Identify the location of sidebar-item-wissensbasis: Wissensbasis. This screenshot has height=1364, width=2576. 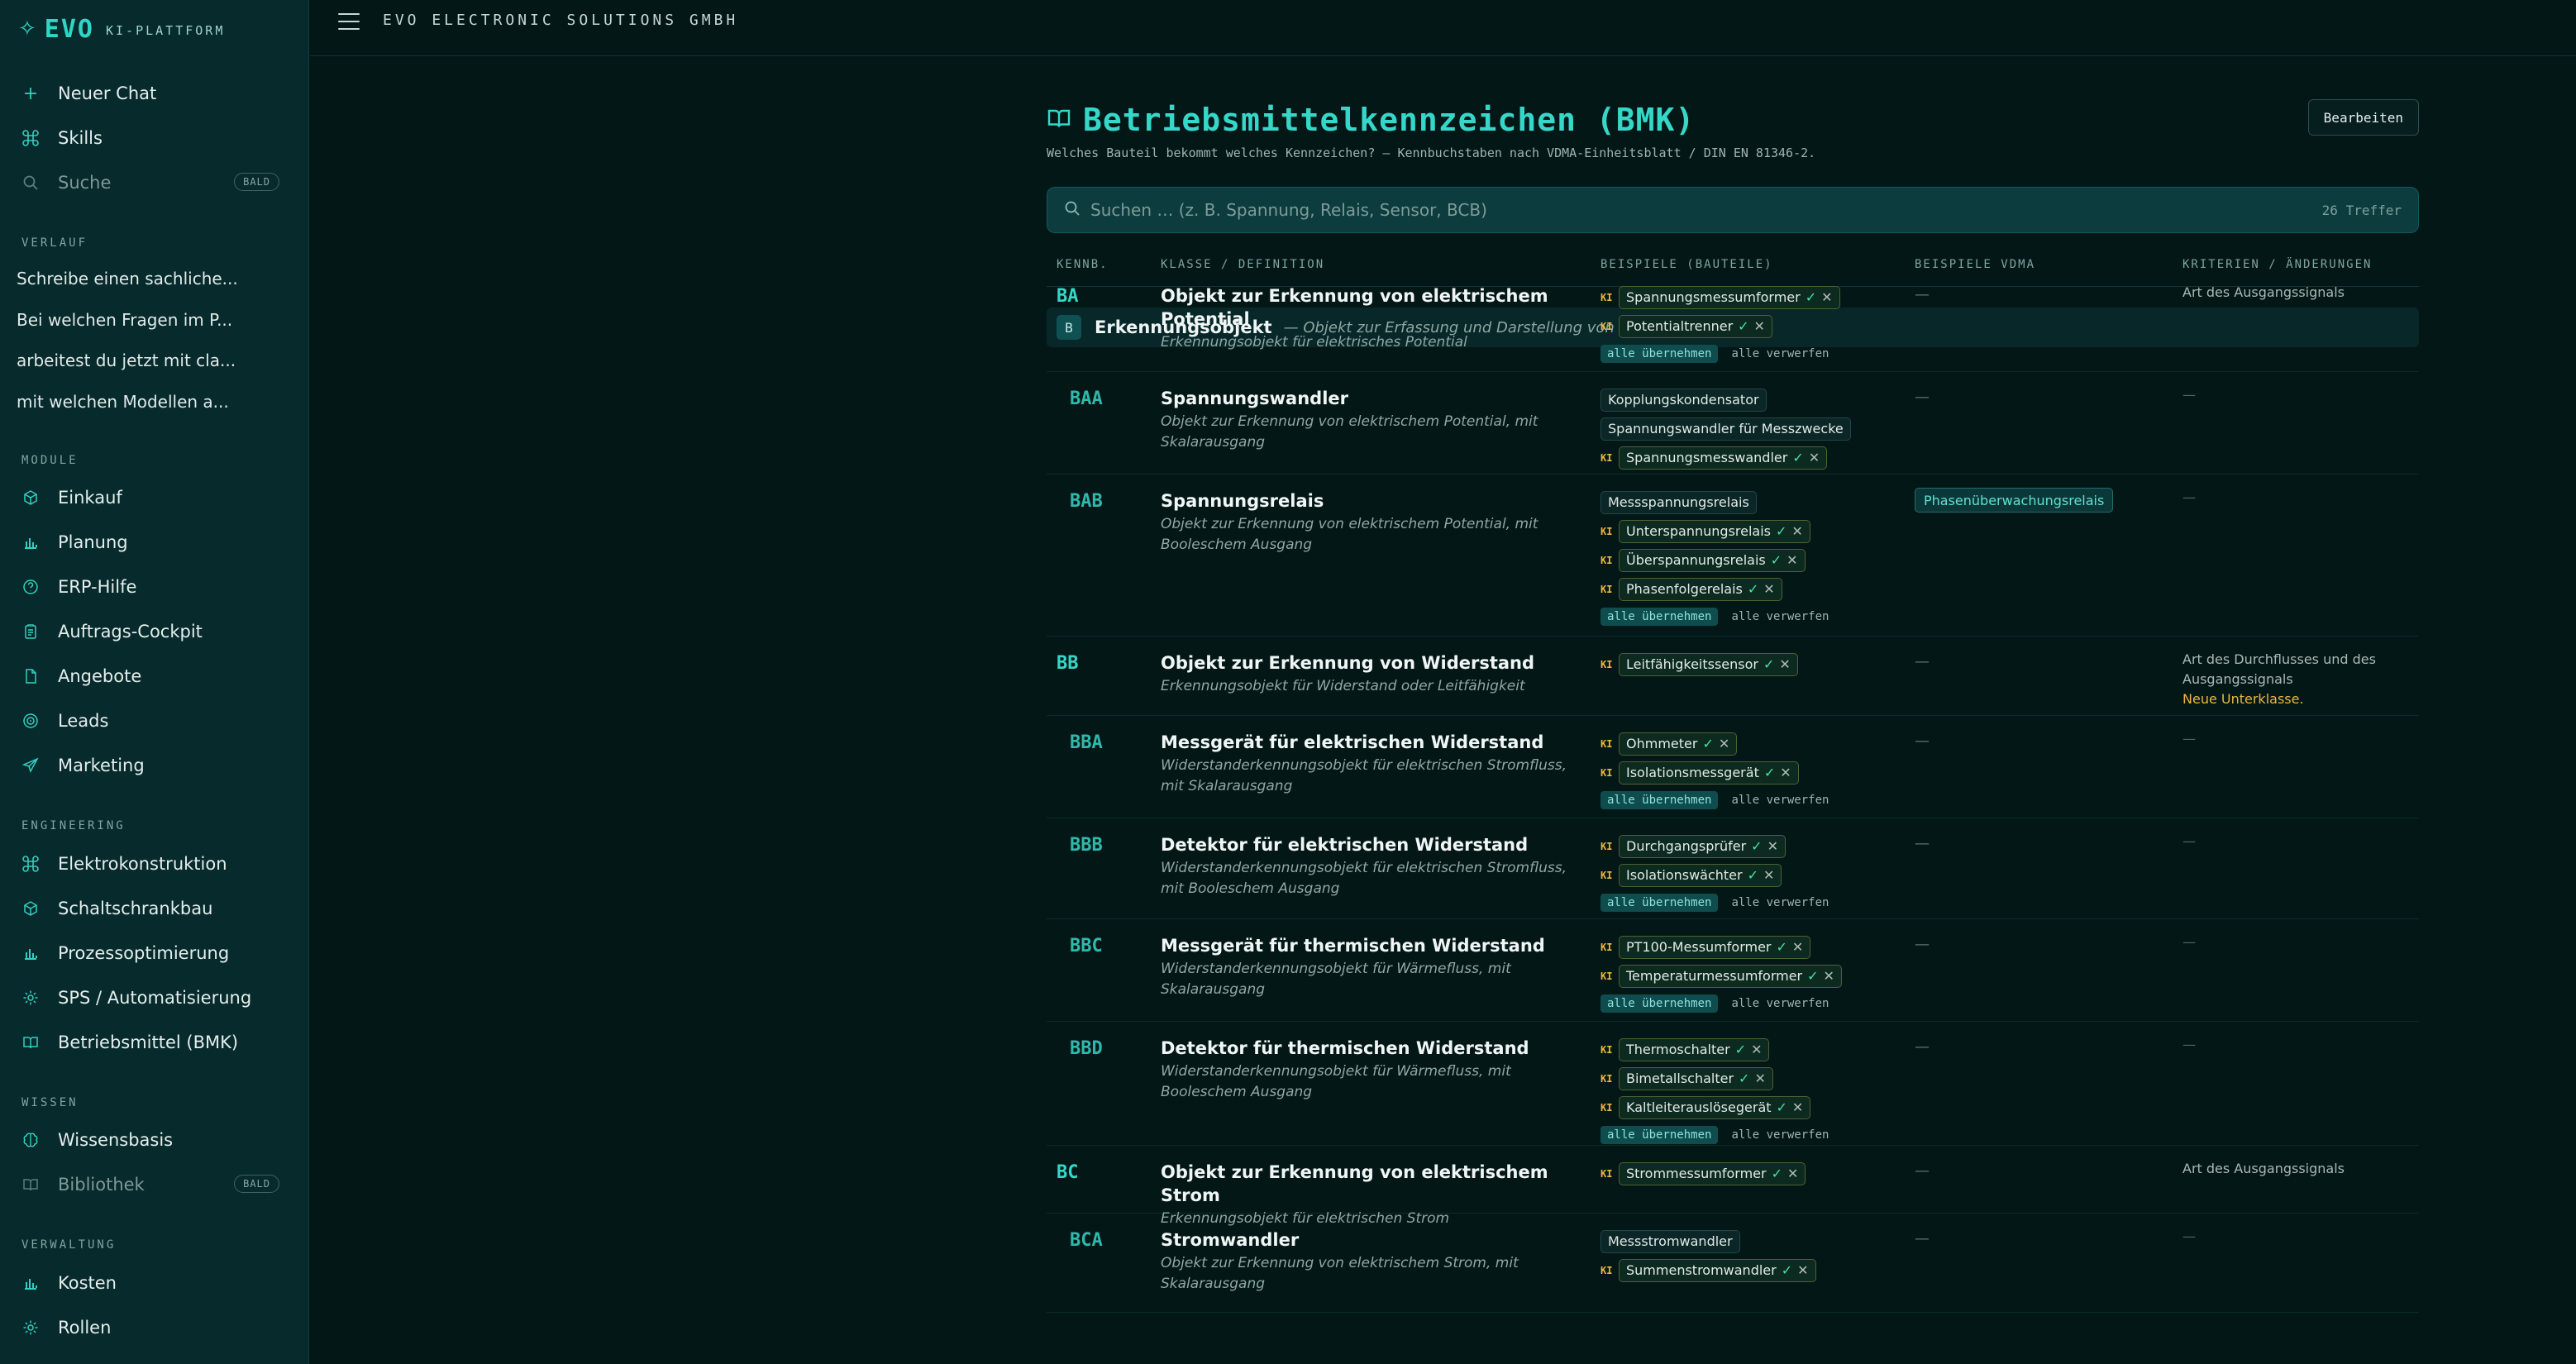
(154, 1140).